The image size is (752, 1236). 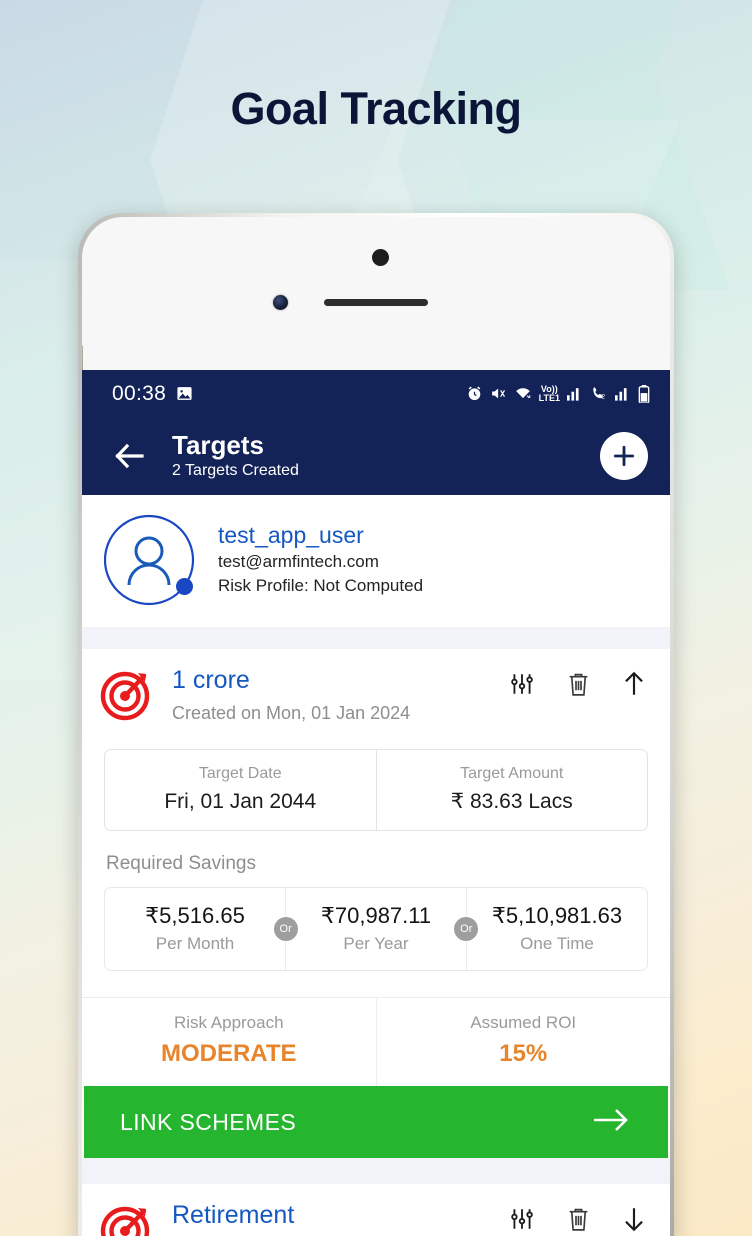 What do you see at coordinates (634, 1219) in the screenshot?
I see `arrow-down-icon` at bounding box center [634, 1219].